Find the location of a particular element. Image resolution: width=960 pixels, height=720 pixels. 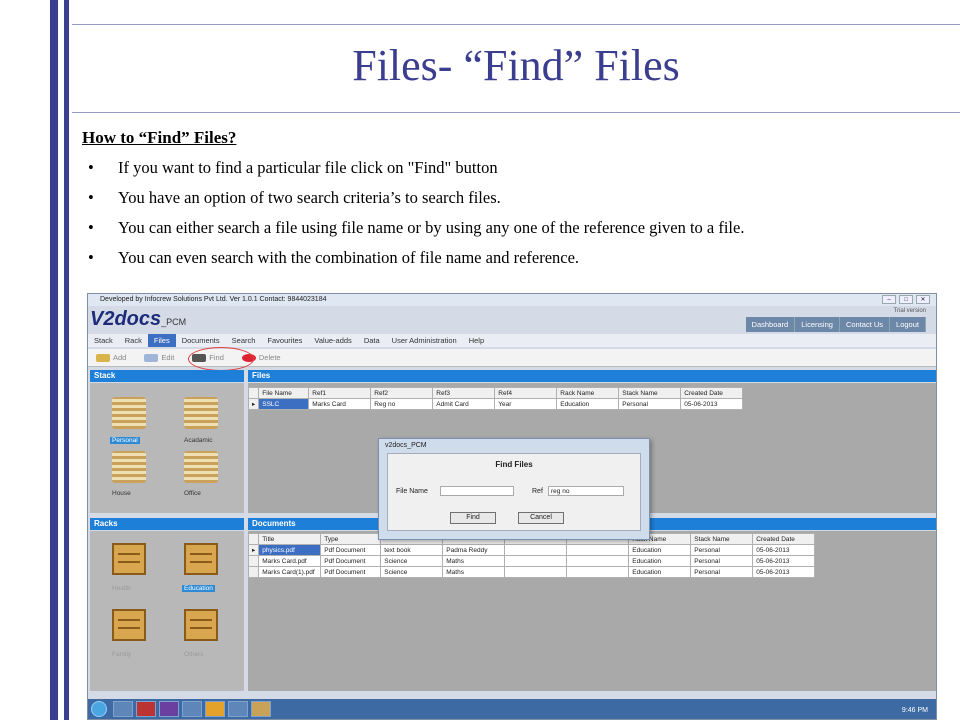

nav-contact-us: Contact Us is located at coordinates (865, 324).